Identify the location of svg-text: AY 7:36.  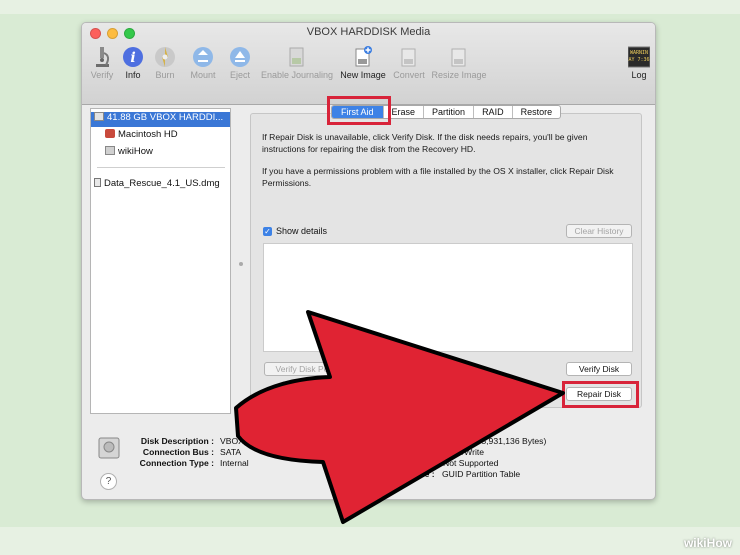
(638, 60).